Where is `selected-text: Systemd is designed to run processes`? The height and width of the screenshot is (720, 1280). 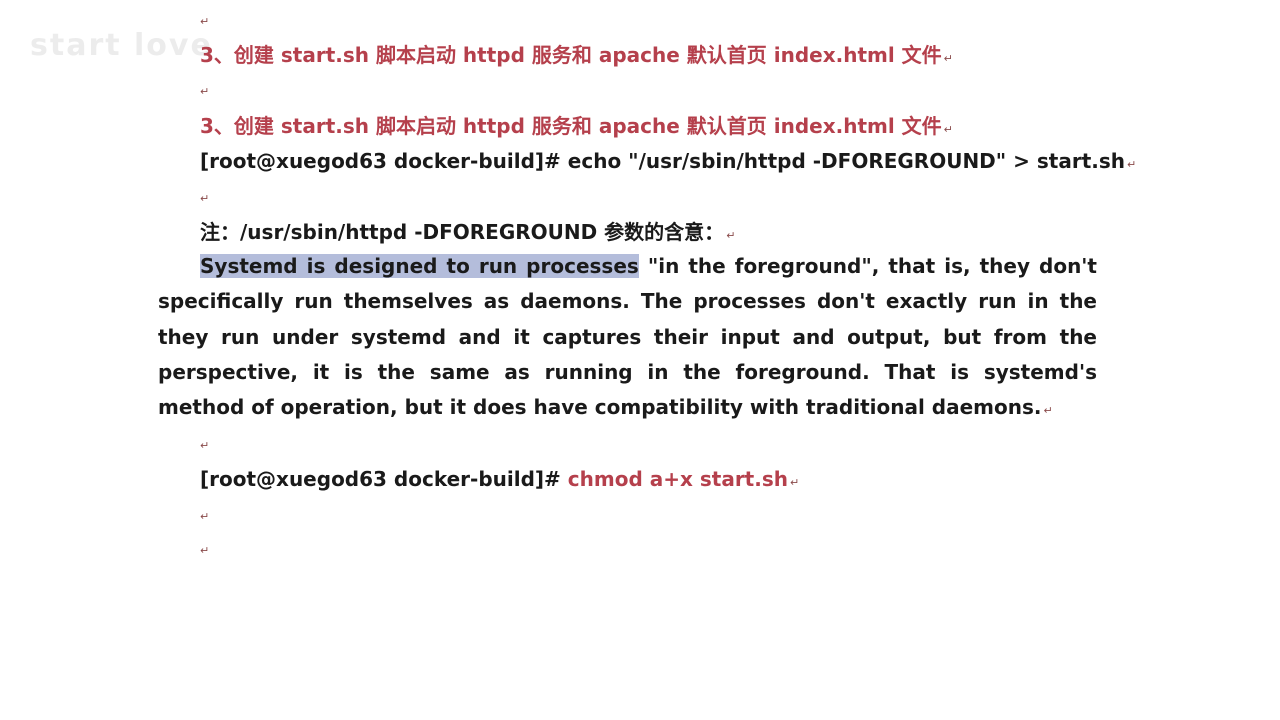
selected-text: Systemd is designed to run processes is located at coordinates (419, 266).